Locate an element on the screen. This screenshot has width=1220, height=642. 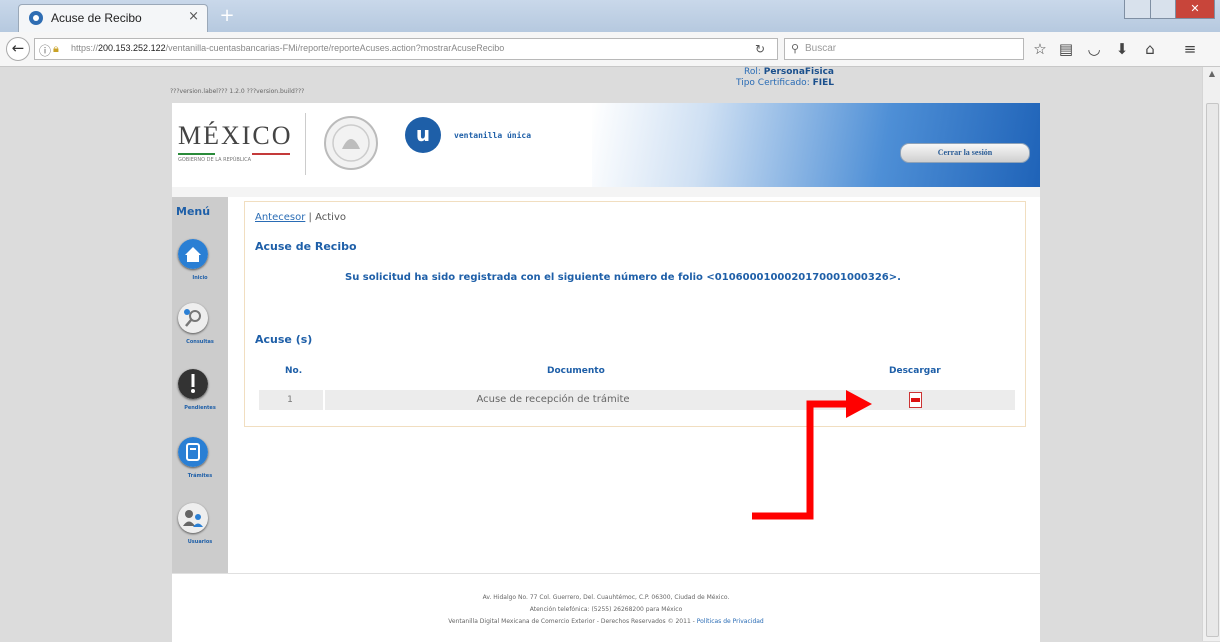
info-icon: ⓘ is located at coordinates (45, 50).